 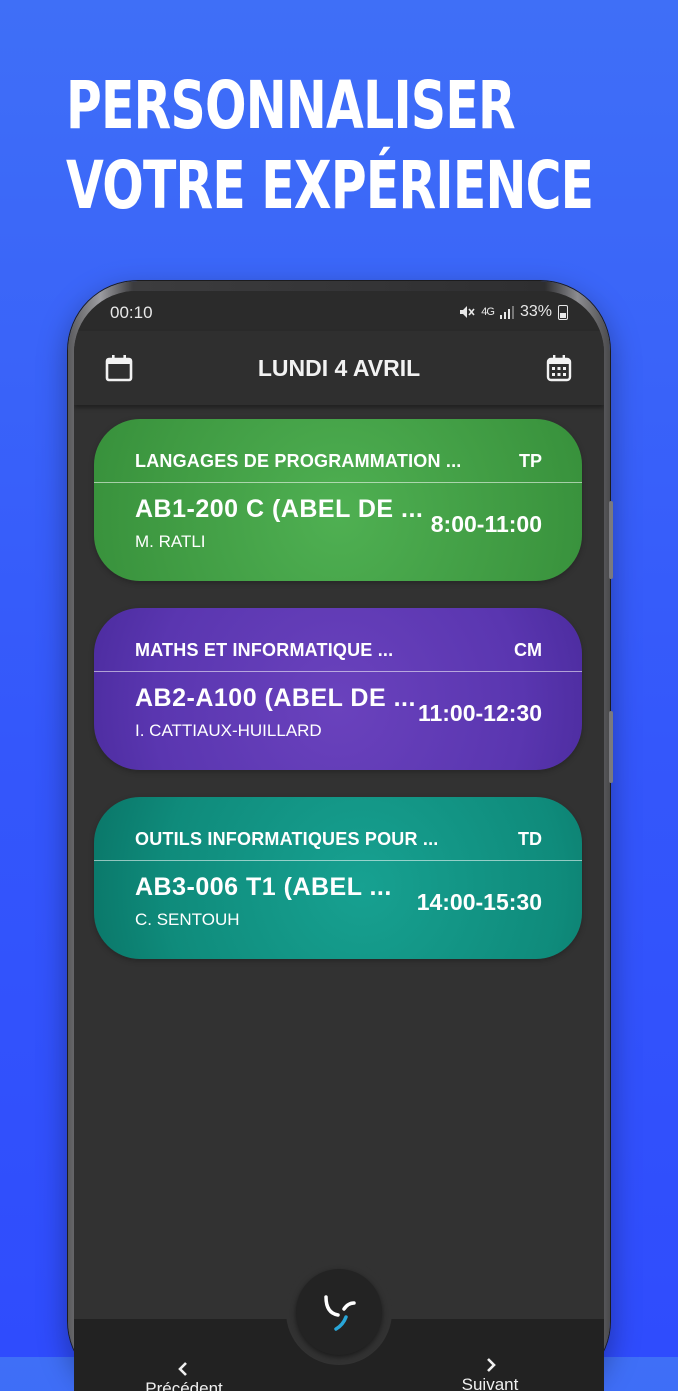 I want to click on status-indicators: 4G 33%, so click(x=513, y=312).